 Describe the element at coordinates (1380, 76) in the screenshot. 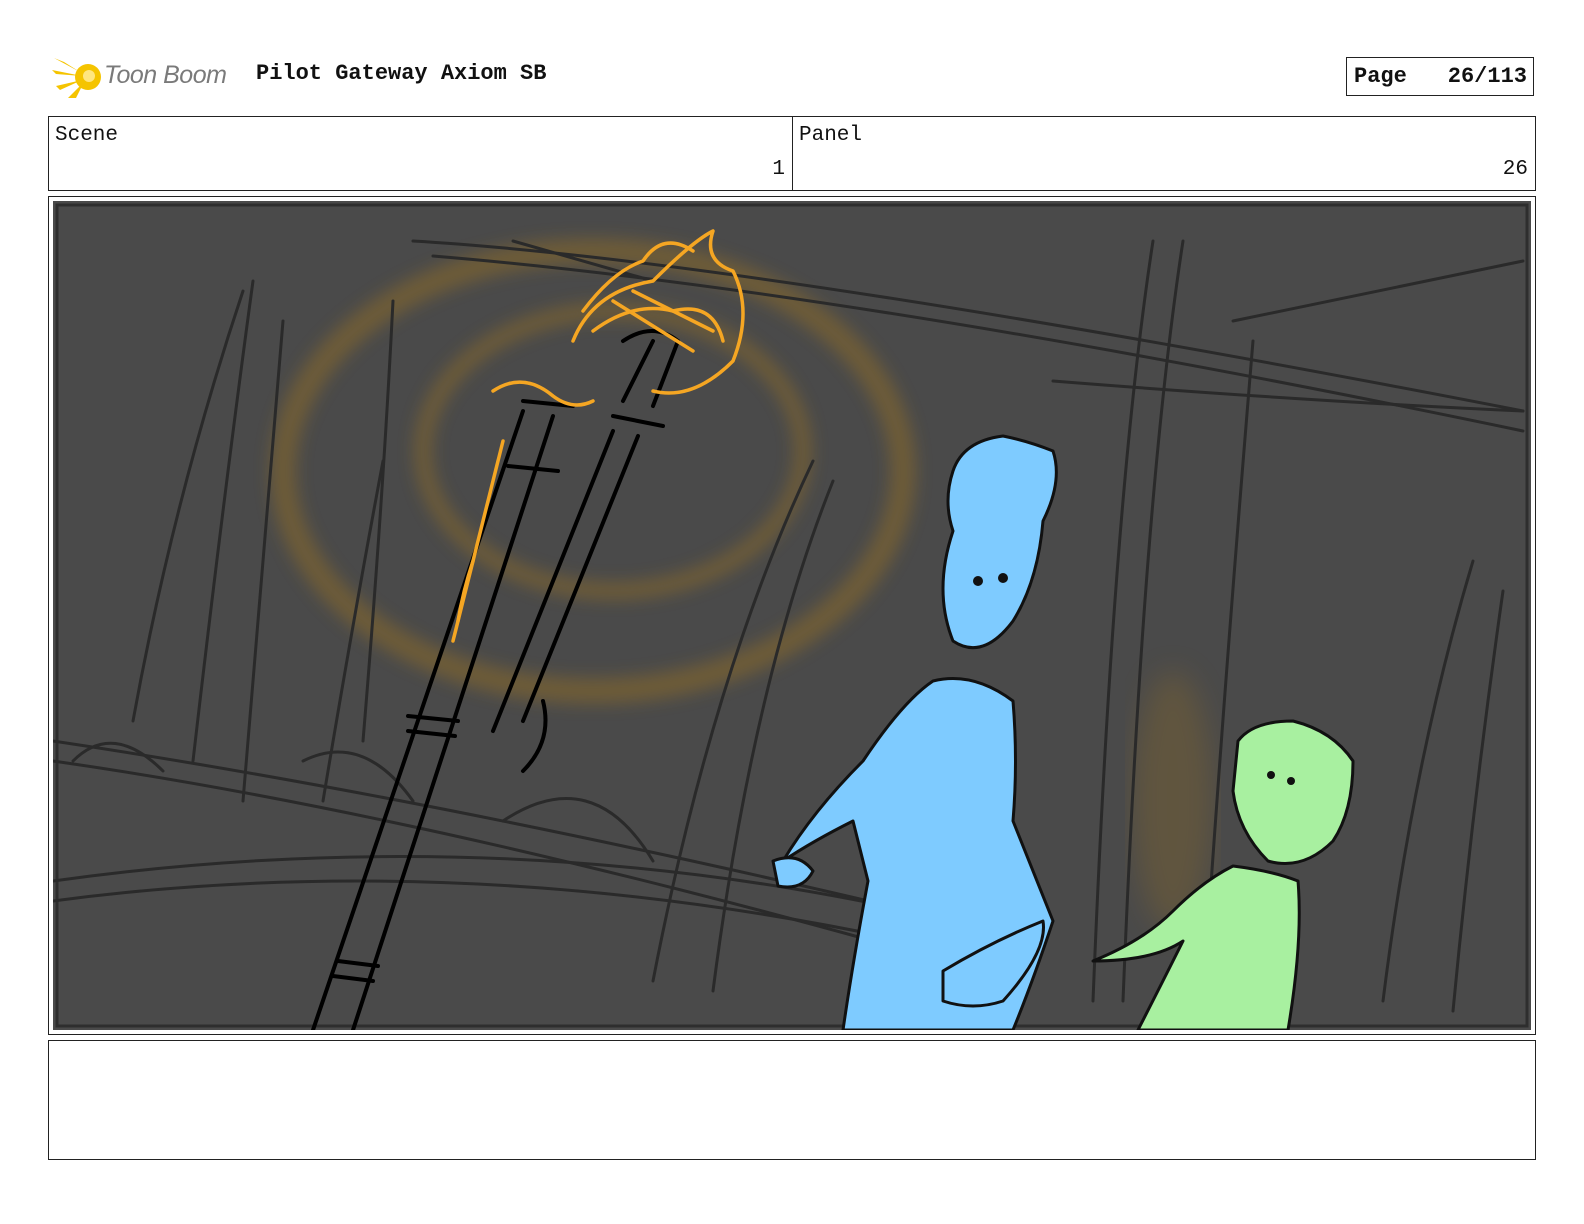

I see `page-label: Page` at that location.